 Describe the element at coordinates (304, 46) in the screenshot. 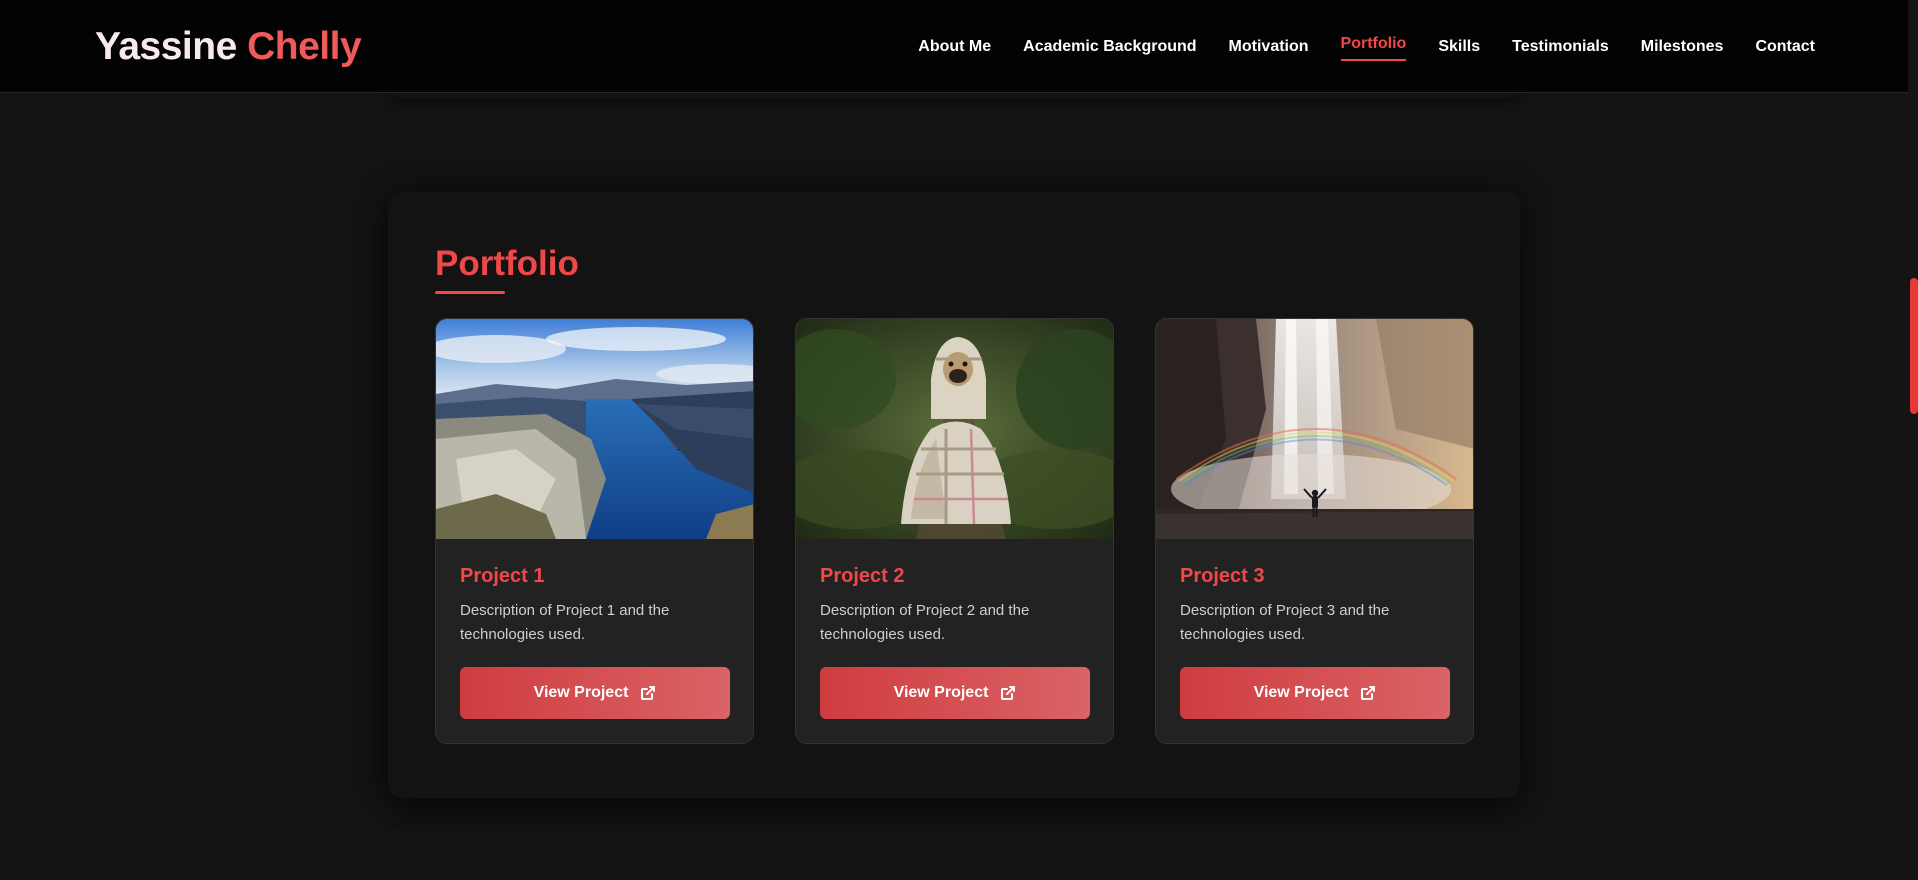

I see `logo-last-name: Chelly` at that location.